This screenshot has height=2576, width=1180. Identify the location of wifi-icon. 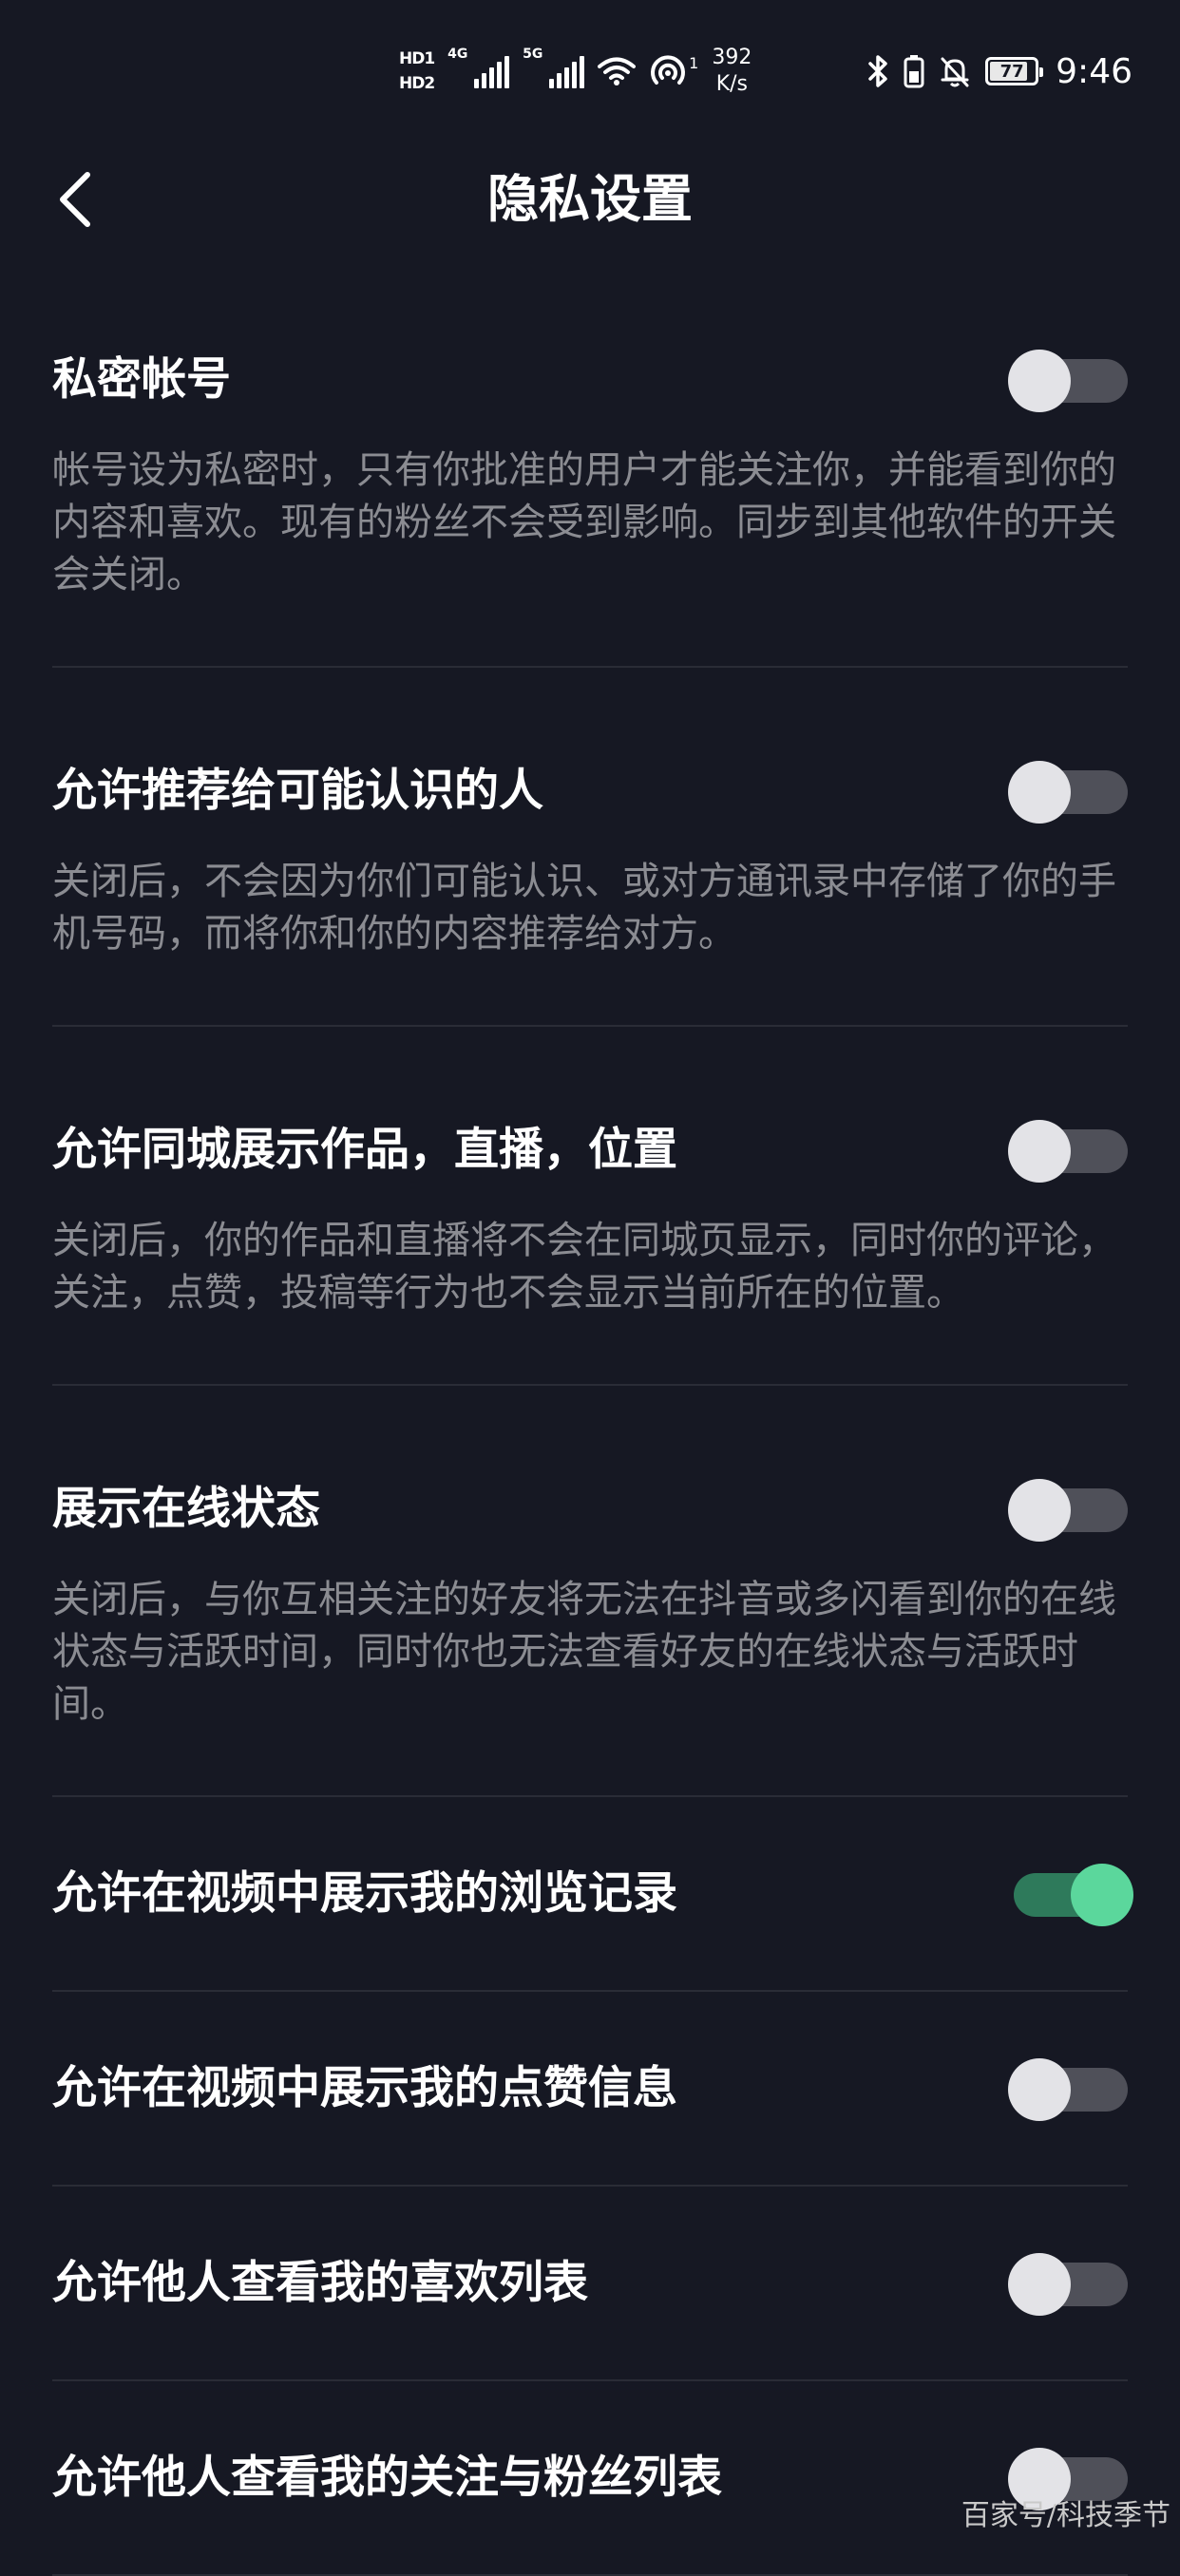
(617, 71).